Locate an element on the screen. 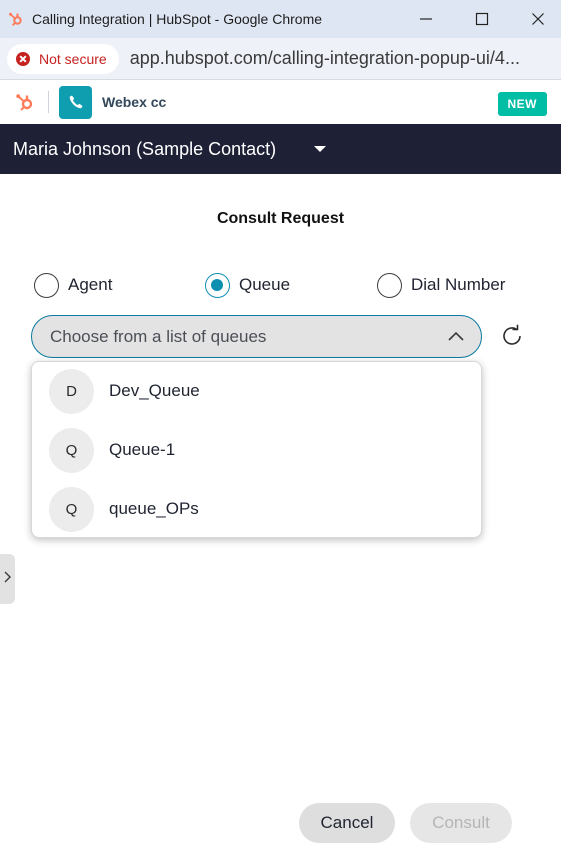 The width and height of the screenshot is (561, 849). chevron-right-icon is located at coordinates (7, 579).